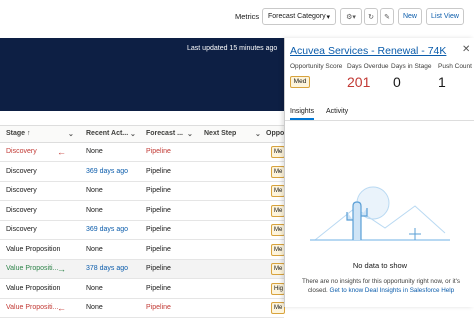 Image resolution: width=474 pixels, height=318 pixels. Describe the element at coordinates (300, 82) in the screenshot. I see `opportunity-score-badge: Med` at that location.